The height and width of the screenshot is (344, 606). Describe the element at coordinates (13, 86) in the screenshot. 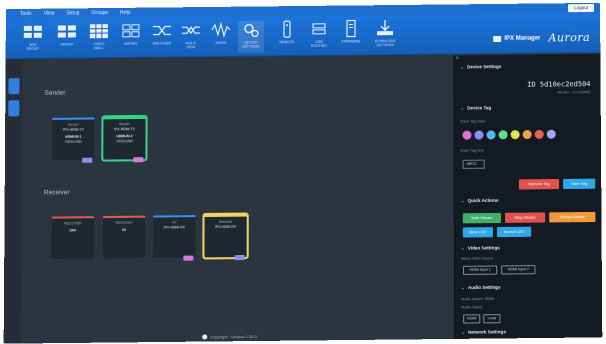

I see `rail-button-sources` at that location.